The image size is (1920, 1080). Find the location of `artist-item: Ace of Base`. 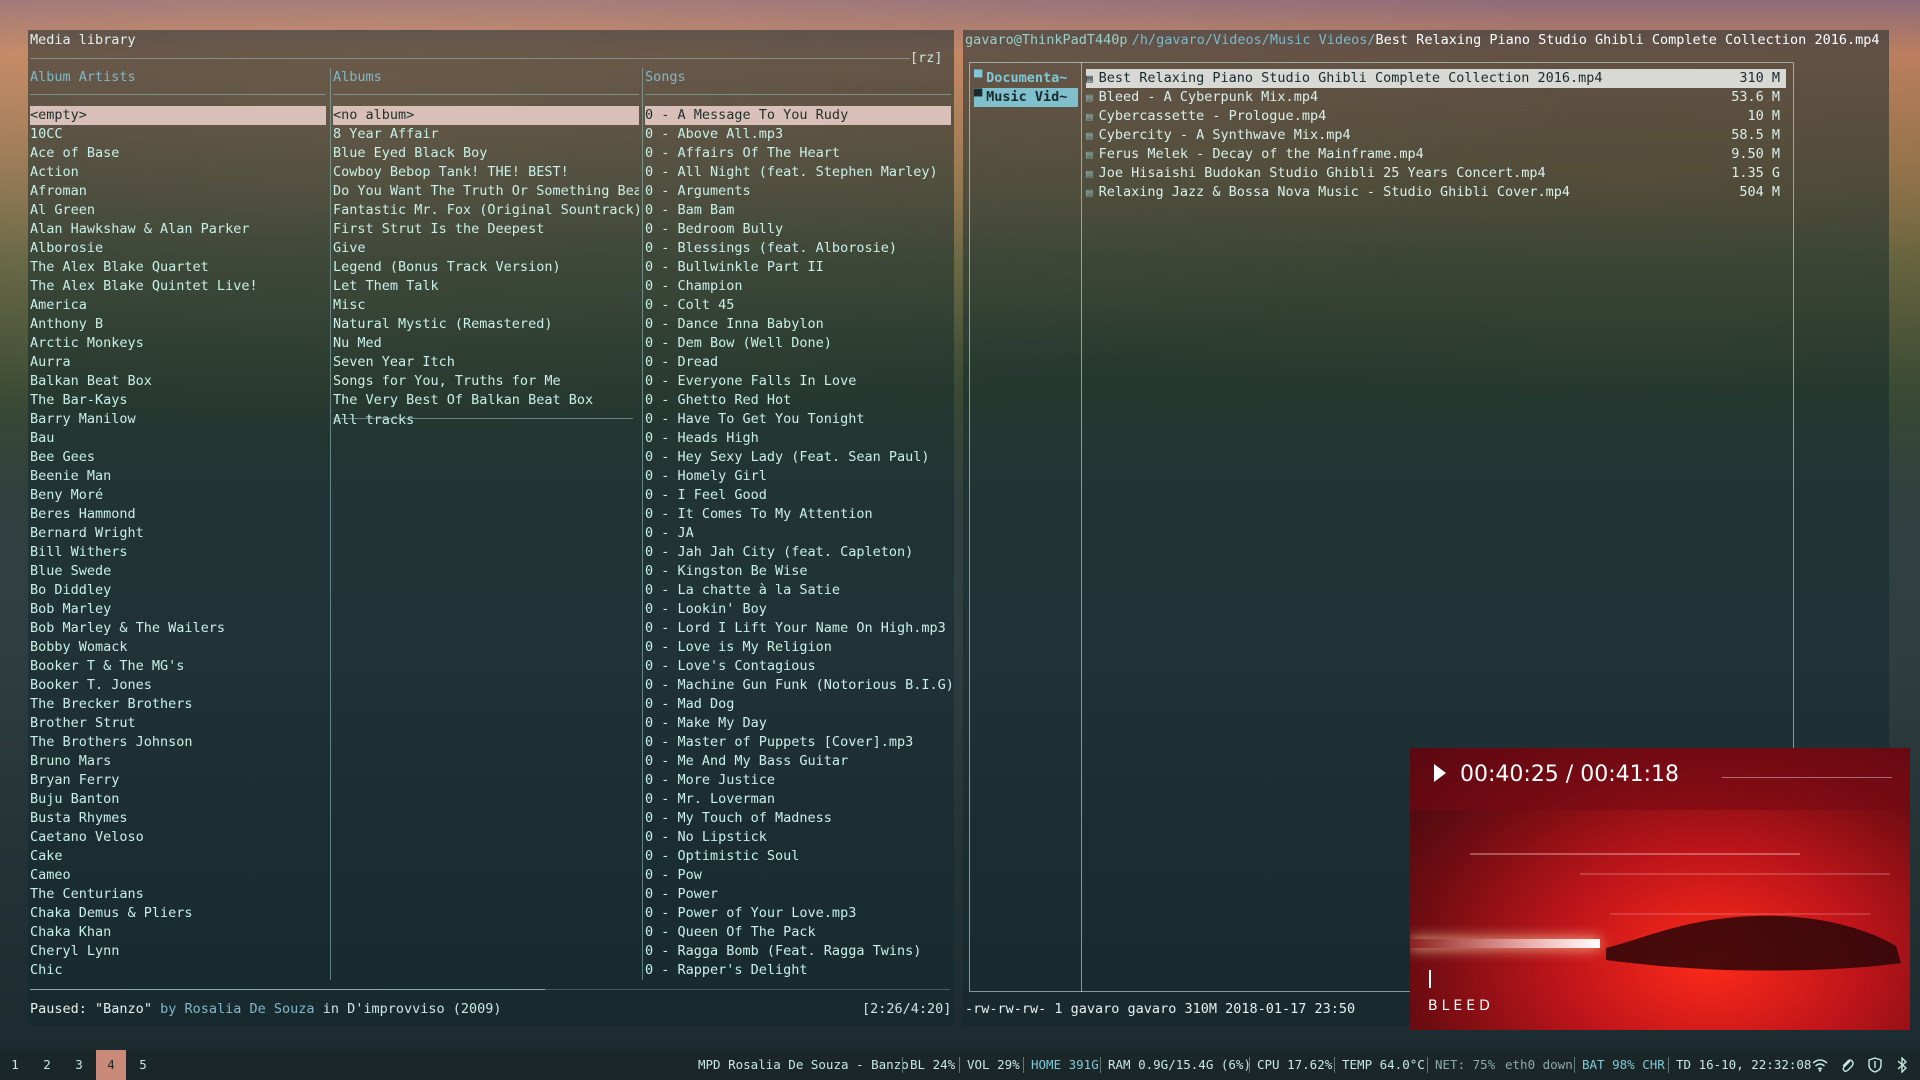

artist-item: Ace of Base is located at coordinates (178, 153).